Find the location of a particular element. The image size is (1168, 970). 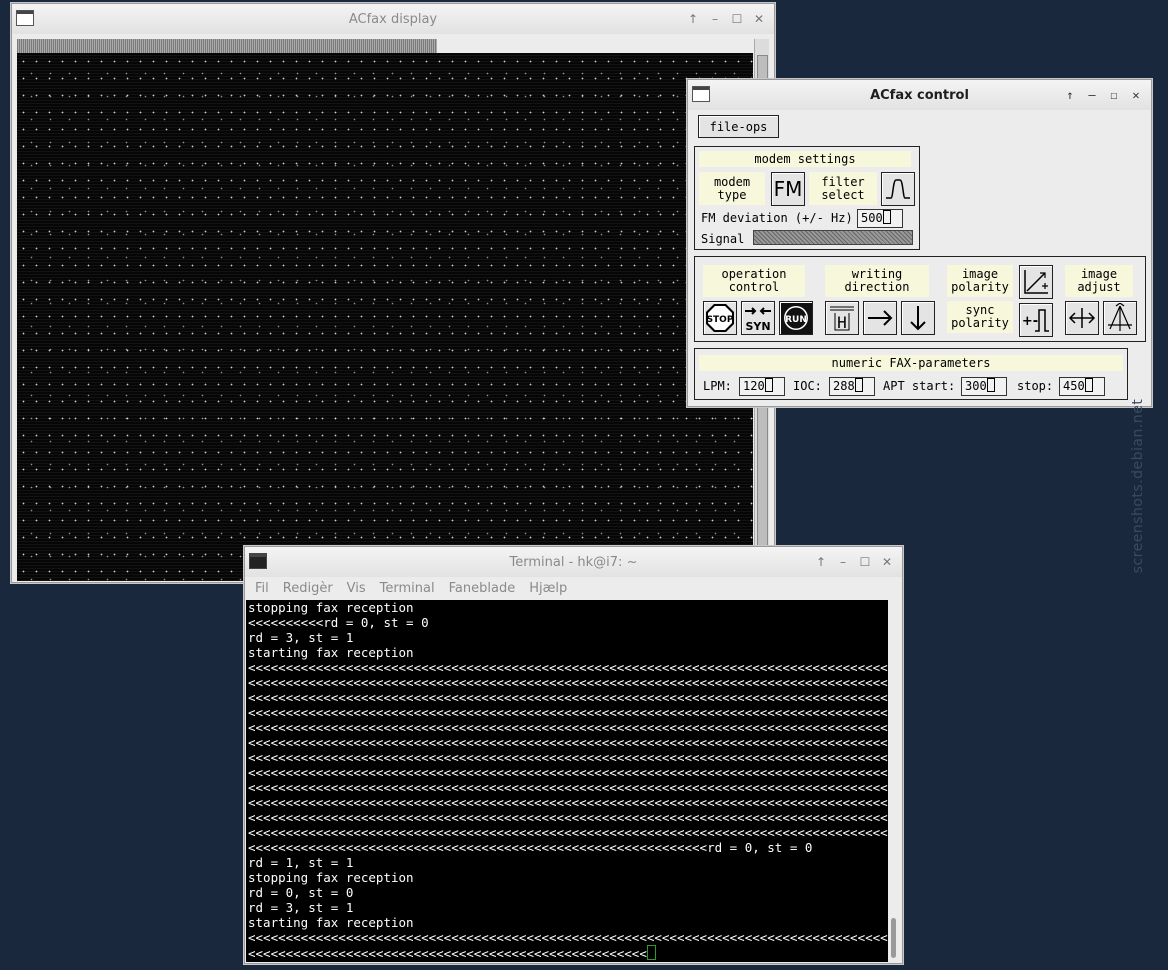

sync-polarity-button: +- is located at coordinates (1036, 320).